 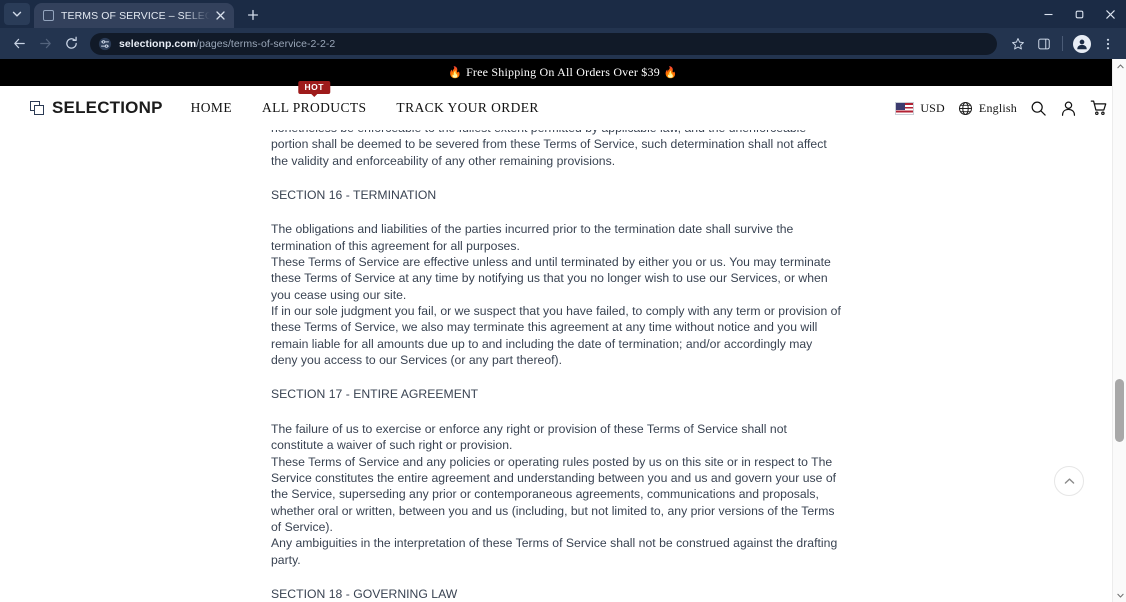 I want to click on star-icon, so click(x=1017, y=43).